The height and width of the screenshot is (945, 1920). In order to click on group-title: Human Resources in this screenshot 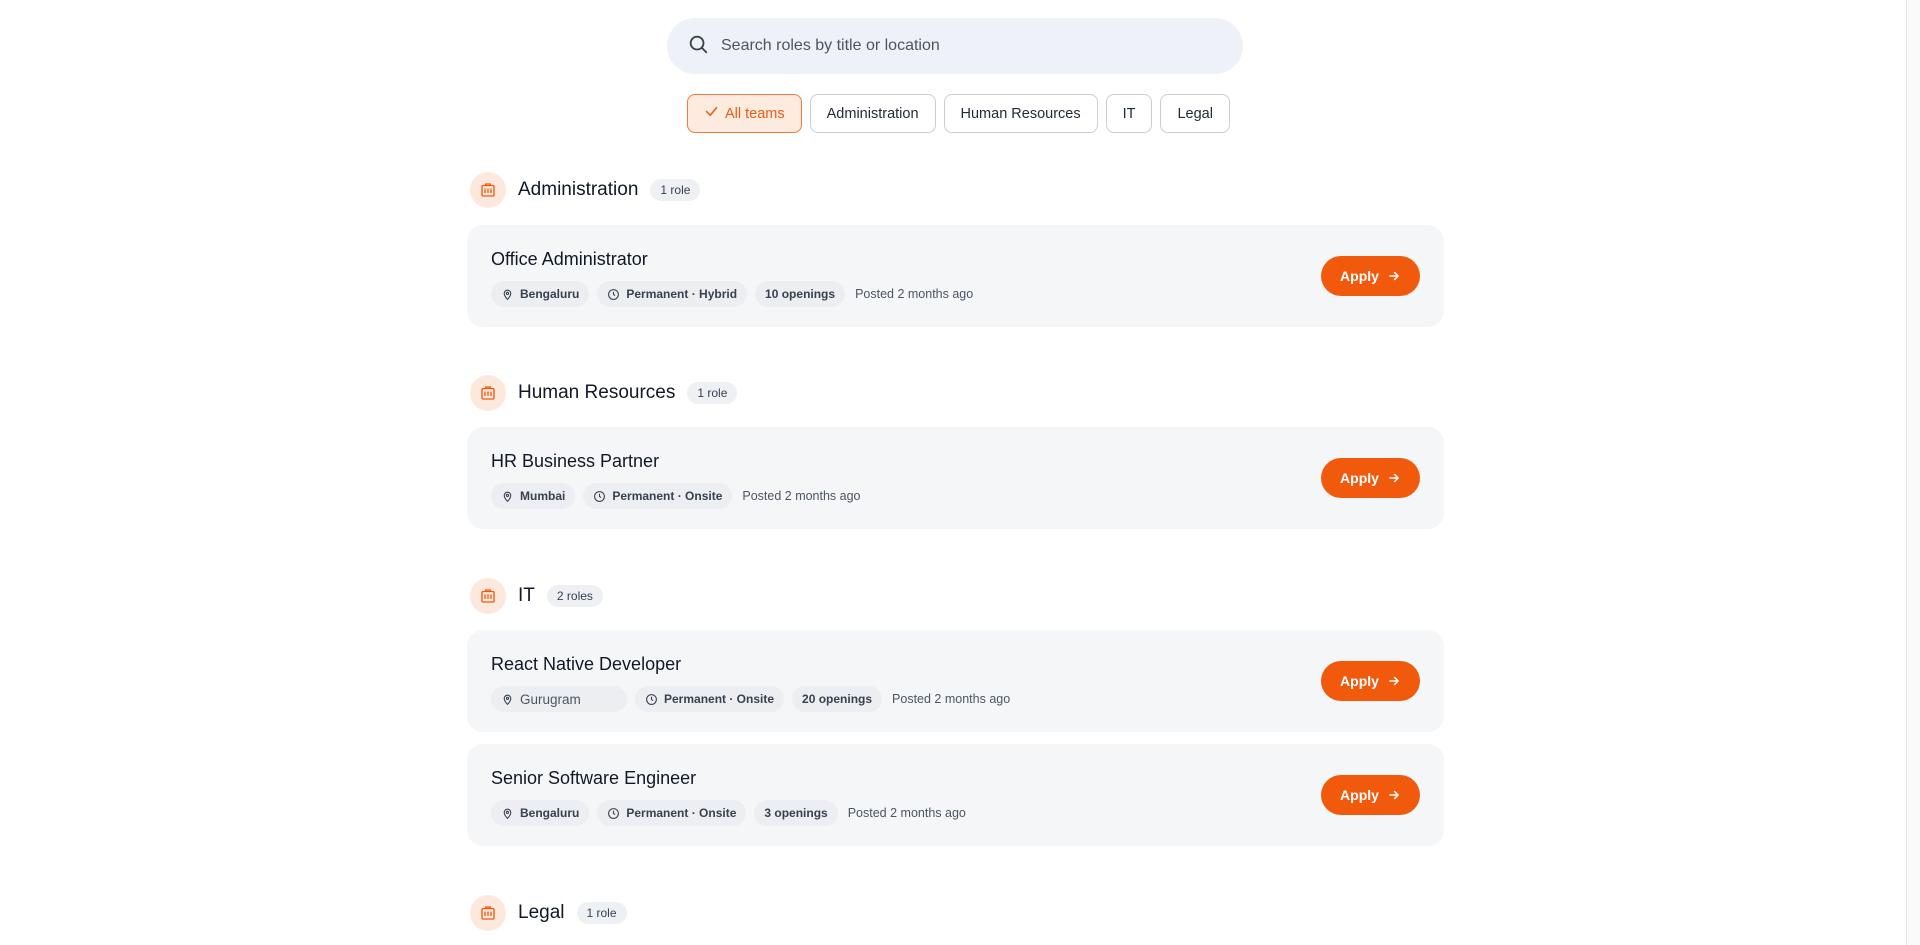, I will do `click(597, 392)`.